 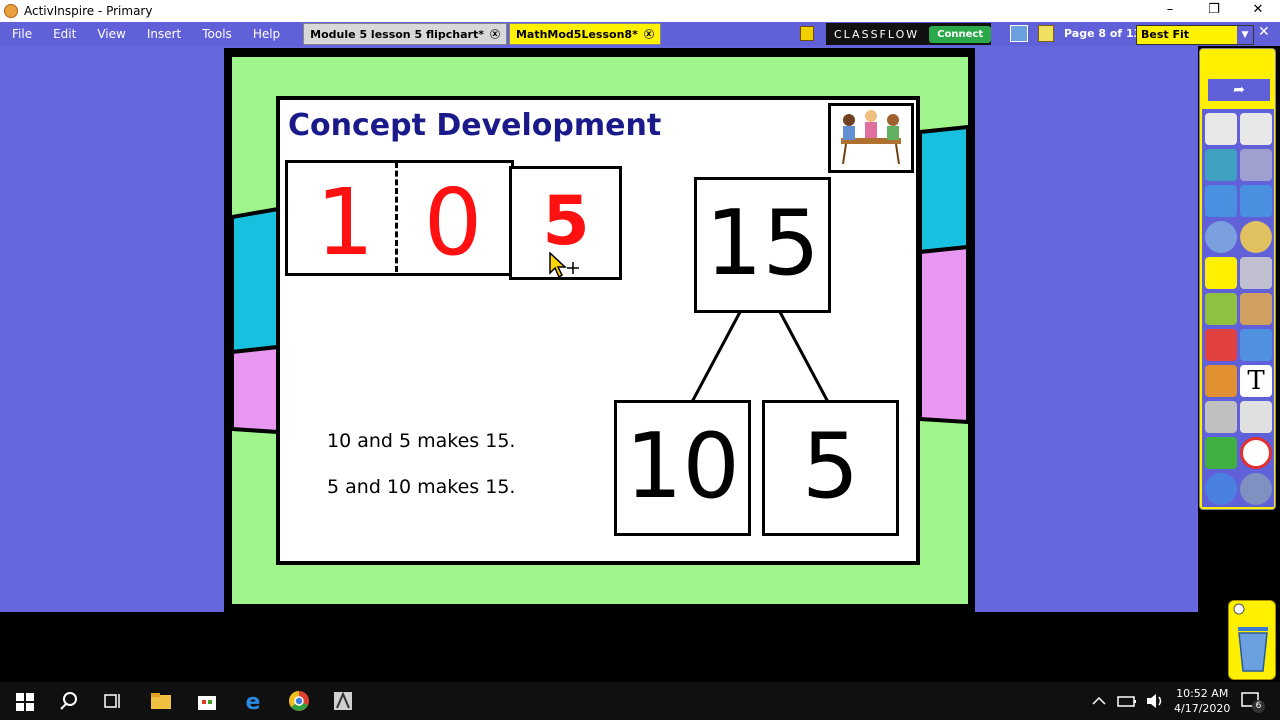 What do you see at coordinates (88, 11) in the screenshot?
I see `window-title: ActivInspire - Primary` at bounding box center [88, 11].